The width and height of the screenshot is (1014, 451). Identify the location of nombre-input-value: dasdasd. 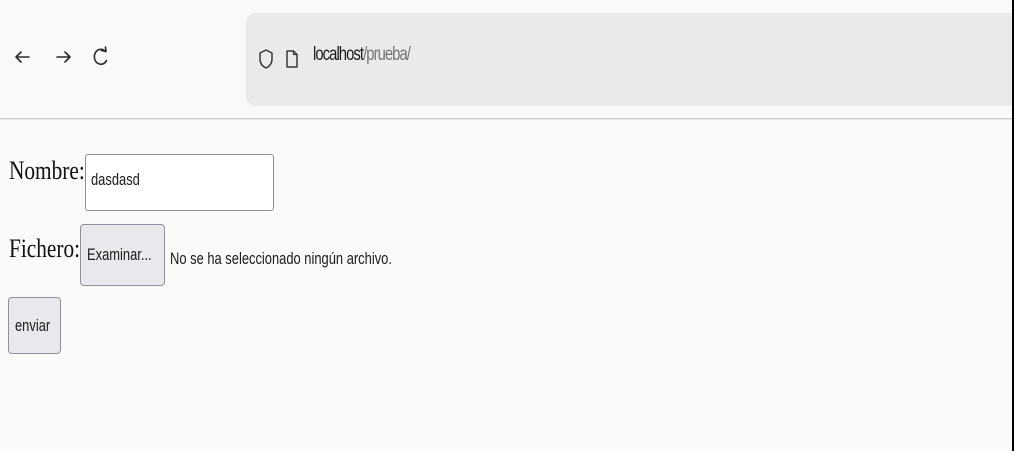
(115, 179).